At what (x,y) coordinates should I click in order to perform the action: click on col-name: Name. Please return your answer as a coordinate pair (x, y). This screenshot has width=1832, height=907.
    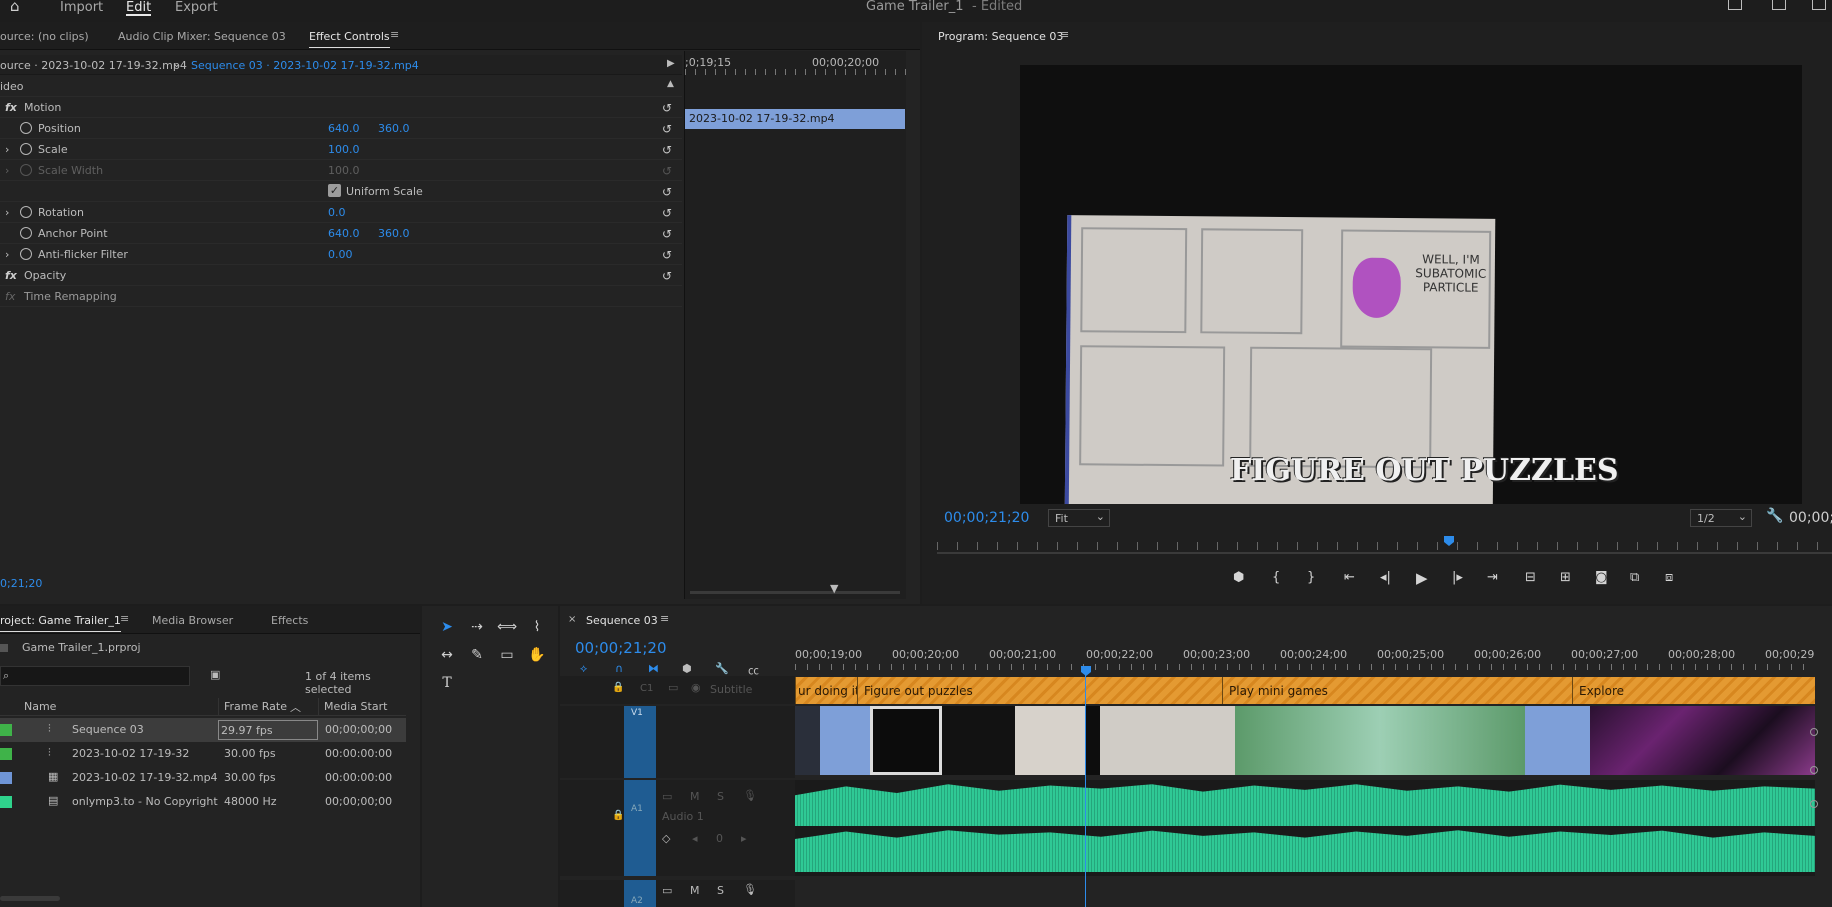
    Looking at the image, I should click on (40, 706).